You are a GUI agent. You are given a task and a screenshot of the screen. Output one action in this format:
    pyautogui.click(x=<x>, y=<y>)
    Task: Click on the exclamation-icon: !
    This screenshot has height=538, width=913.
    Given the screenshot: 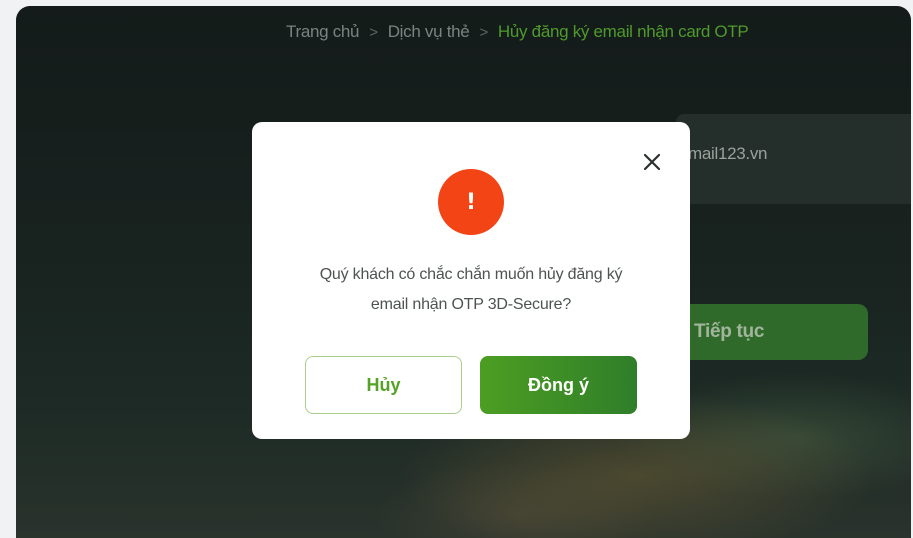 What is the action you would take?
    pyautogui.click(x=471, y=202)
    